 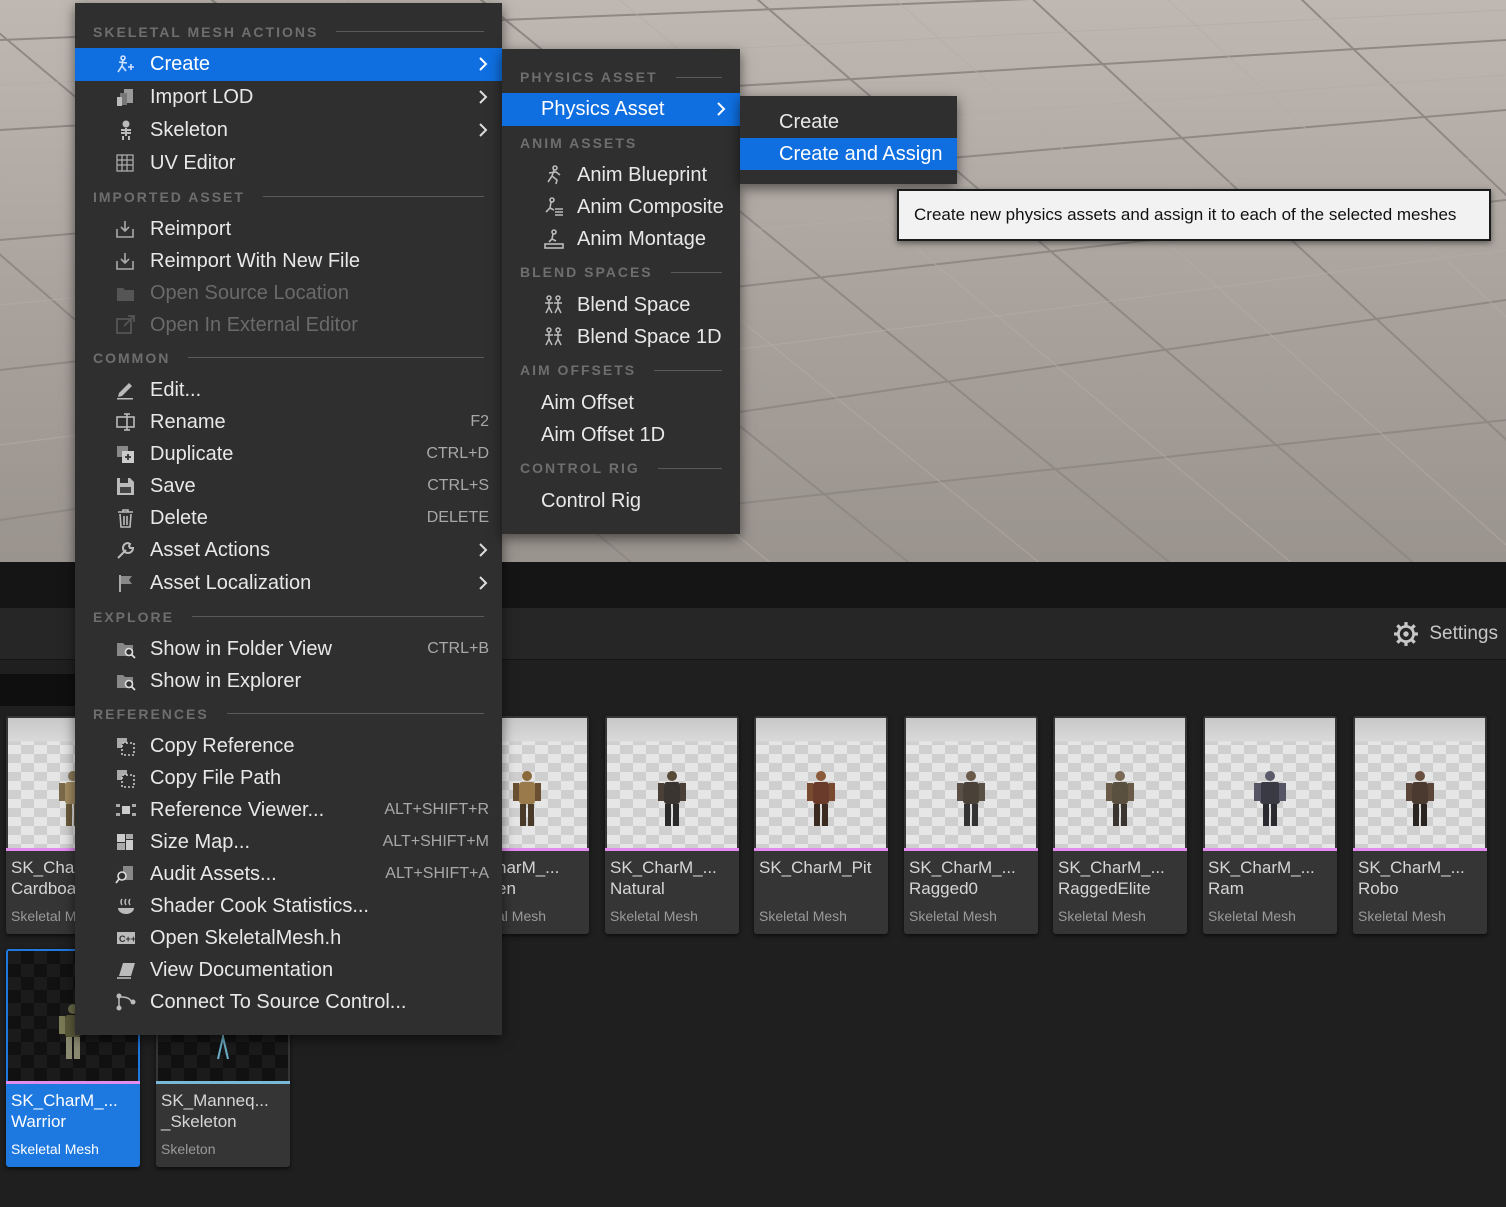 What do you see at coordinates (288, 422) in the screenshot?
I see `menu-item-rename: Rename F2` at bounding box center [288, 422].